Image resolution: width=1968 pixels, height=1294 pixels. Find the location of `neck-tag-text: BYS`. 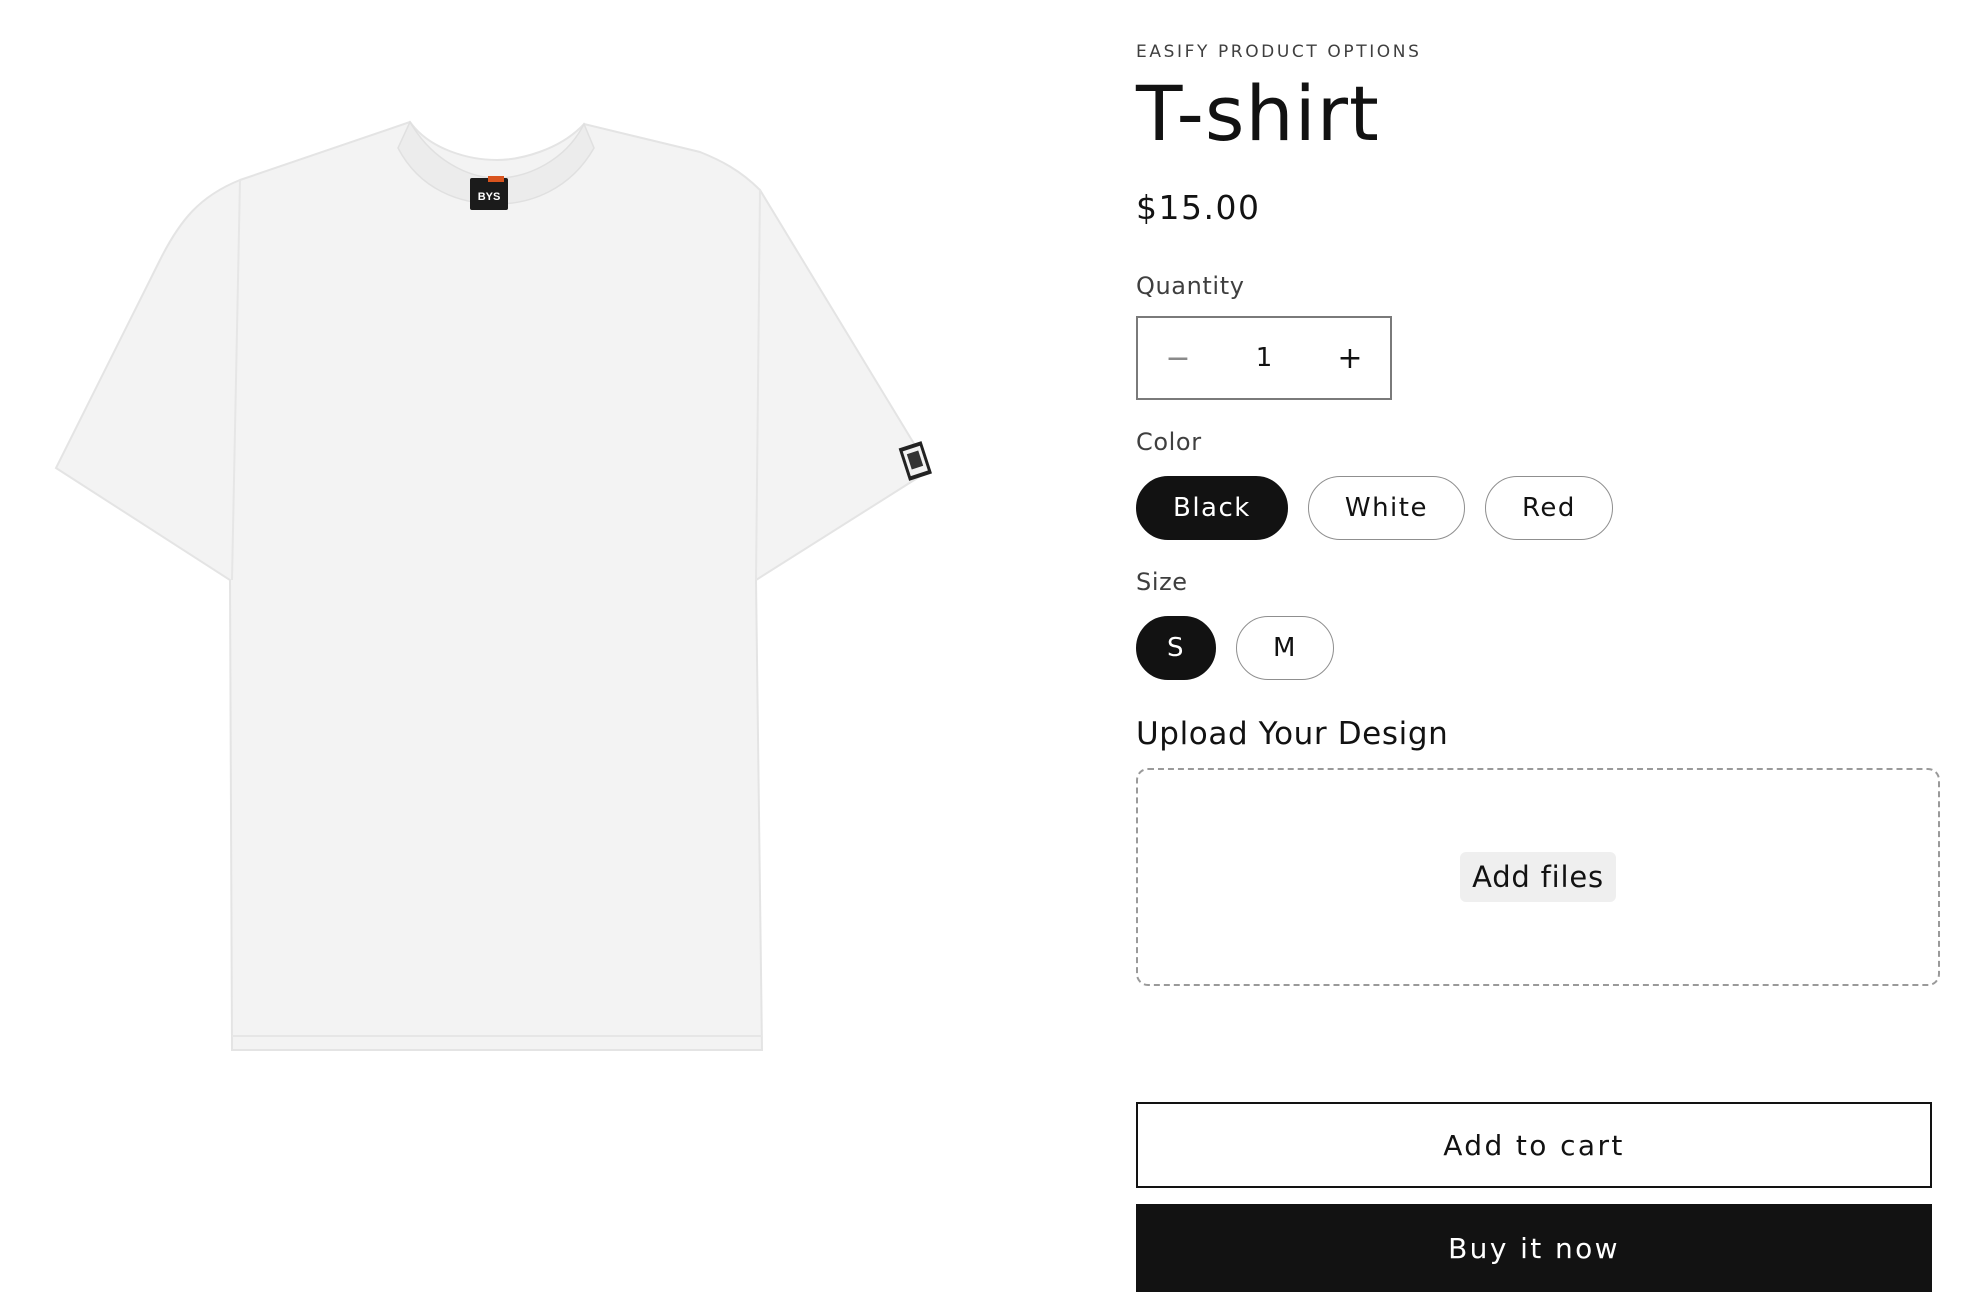

neck-tag-text: BYS is located at coordinates (489, 197).